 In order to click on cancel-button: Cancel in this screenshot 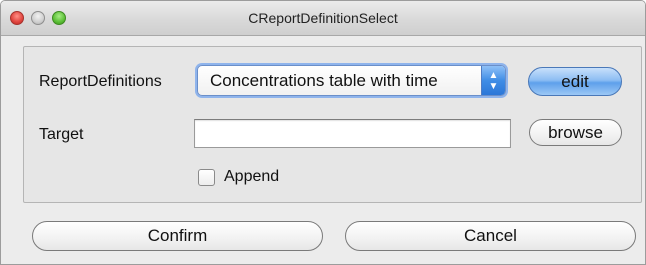, I will do `click(490, 236)`.